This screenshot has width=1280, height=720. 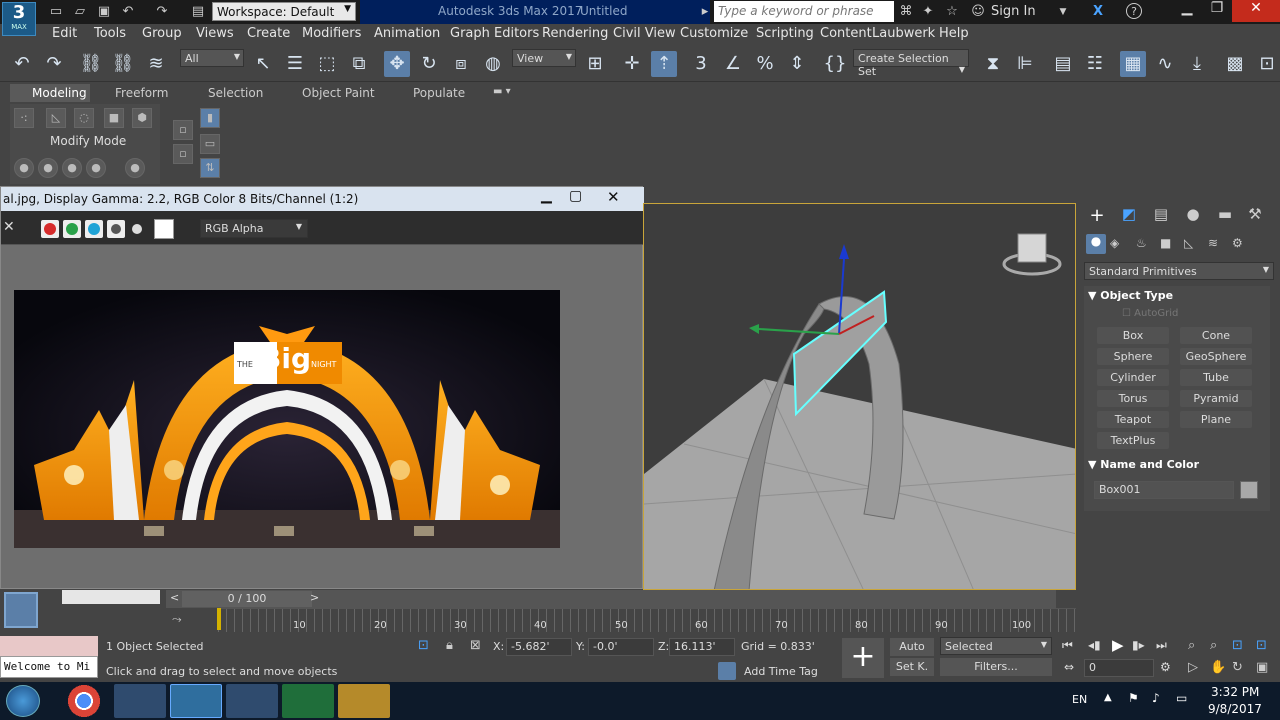 I want to click on prev-key-icon: ◂▮, so click(x=1094, y=645).